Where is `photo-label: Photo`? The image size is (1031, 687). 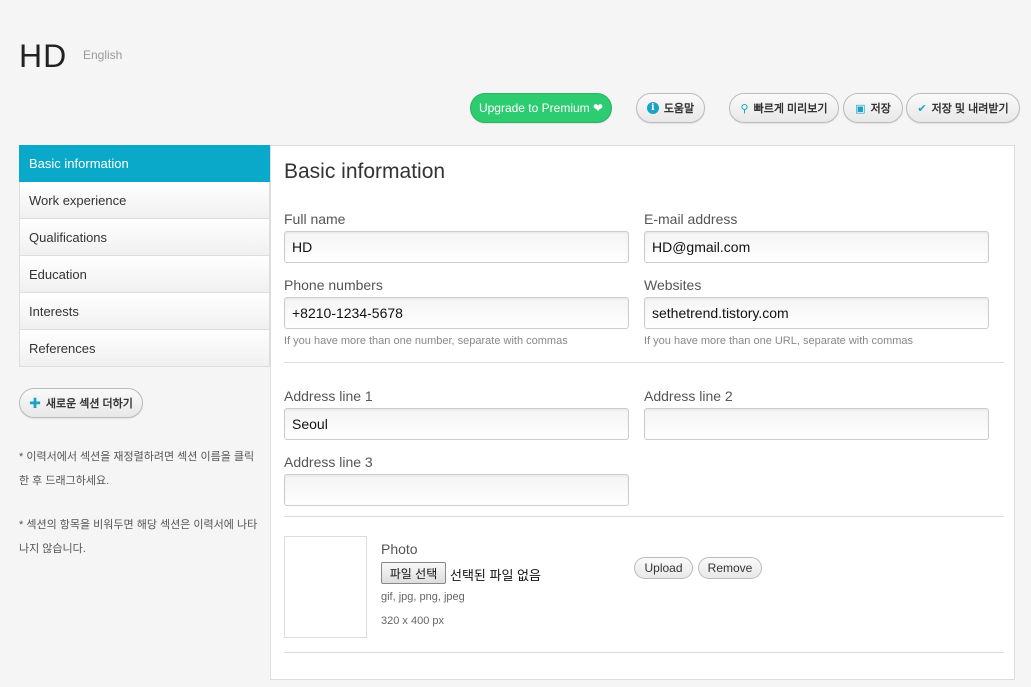 photo-label: Photo is located at coordinates (399, 549).